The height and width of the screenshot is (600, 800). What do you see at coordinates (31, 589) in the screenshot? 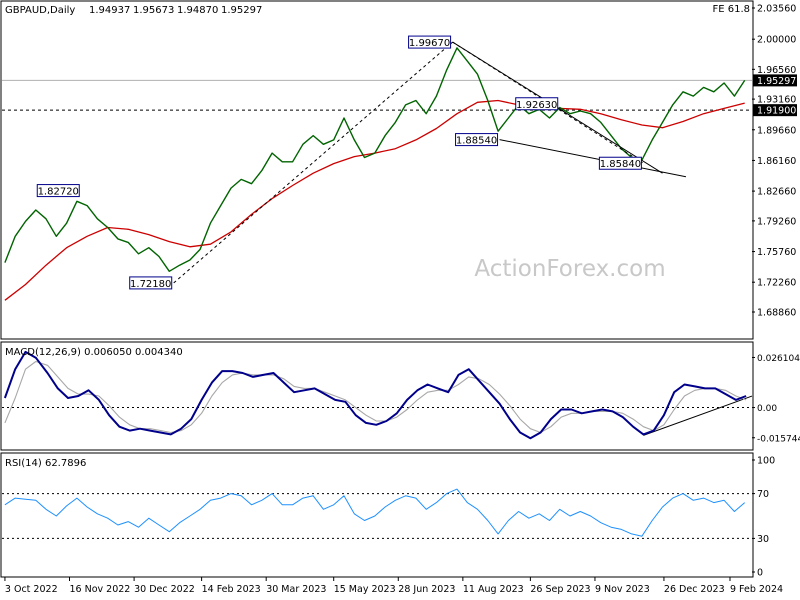
I see `x-tick-label-0: 3 Oct 2022` at bounding box center [31, 589].